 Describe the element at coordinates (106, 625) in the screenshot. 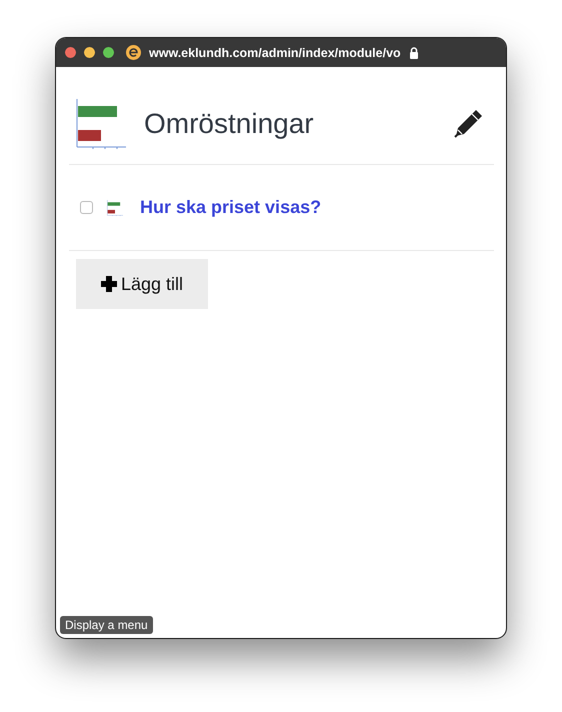

I see `tooltip: Display a menu` at that location.